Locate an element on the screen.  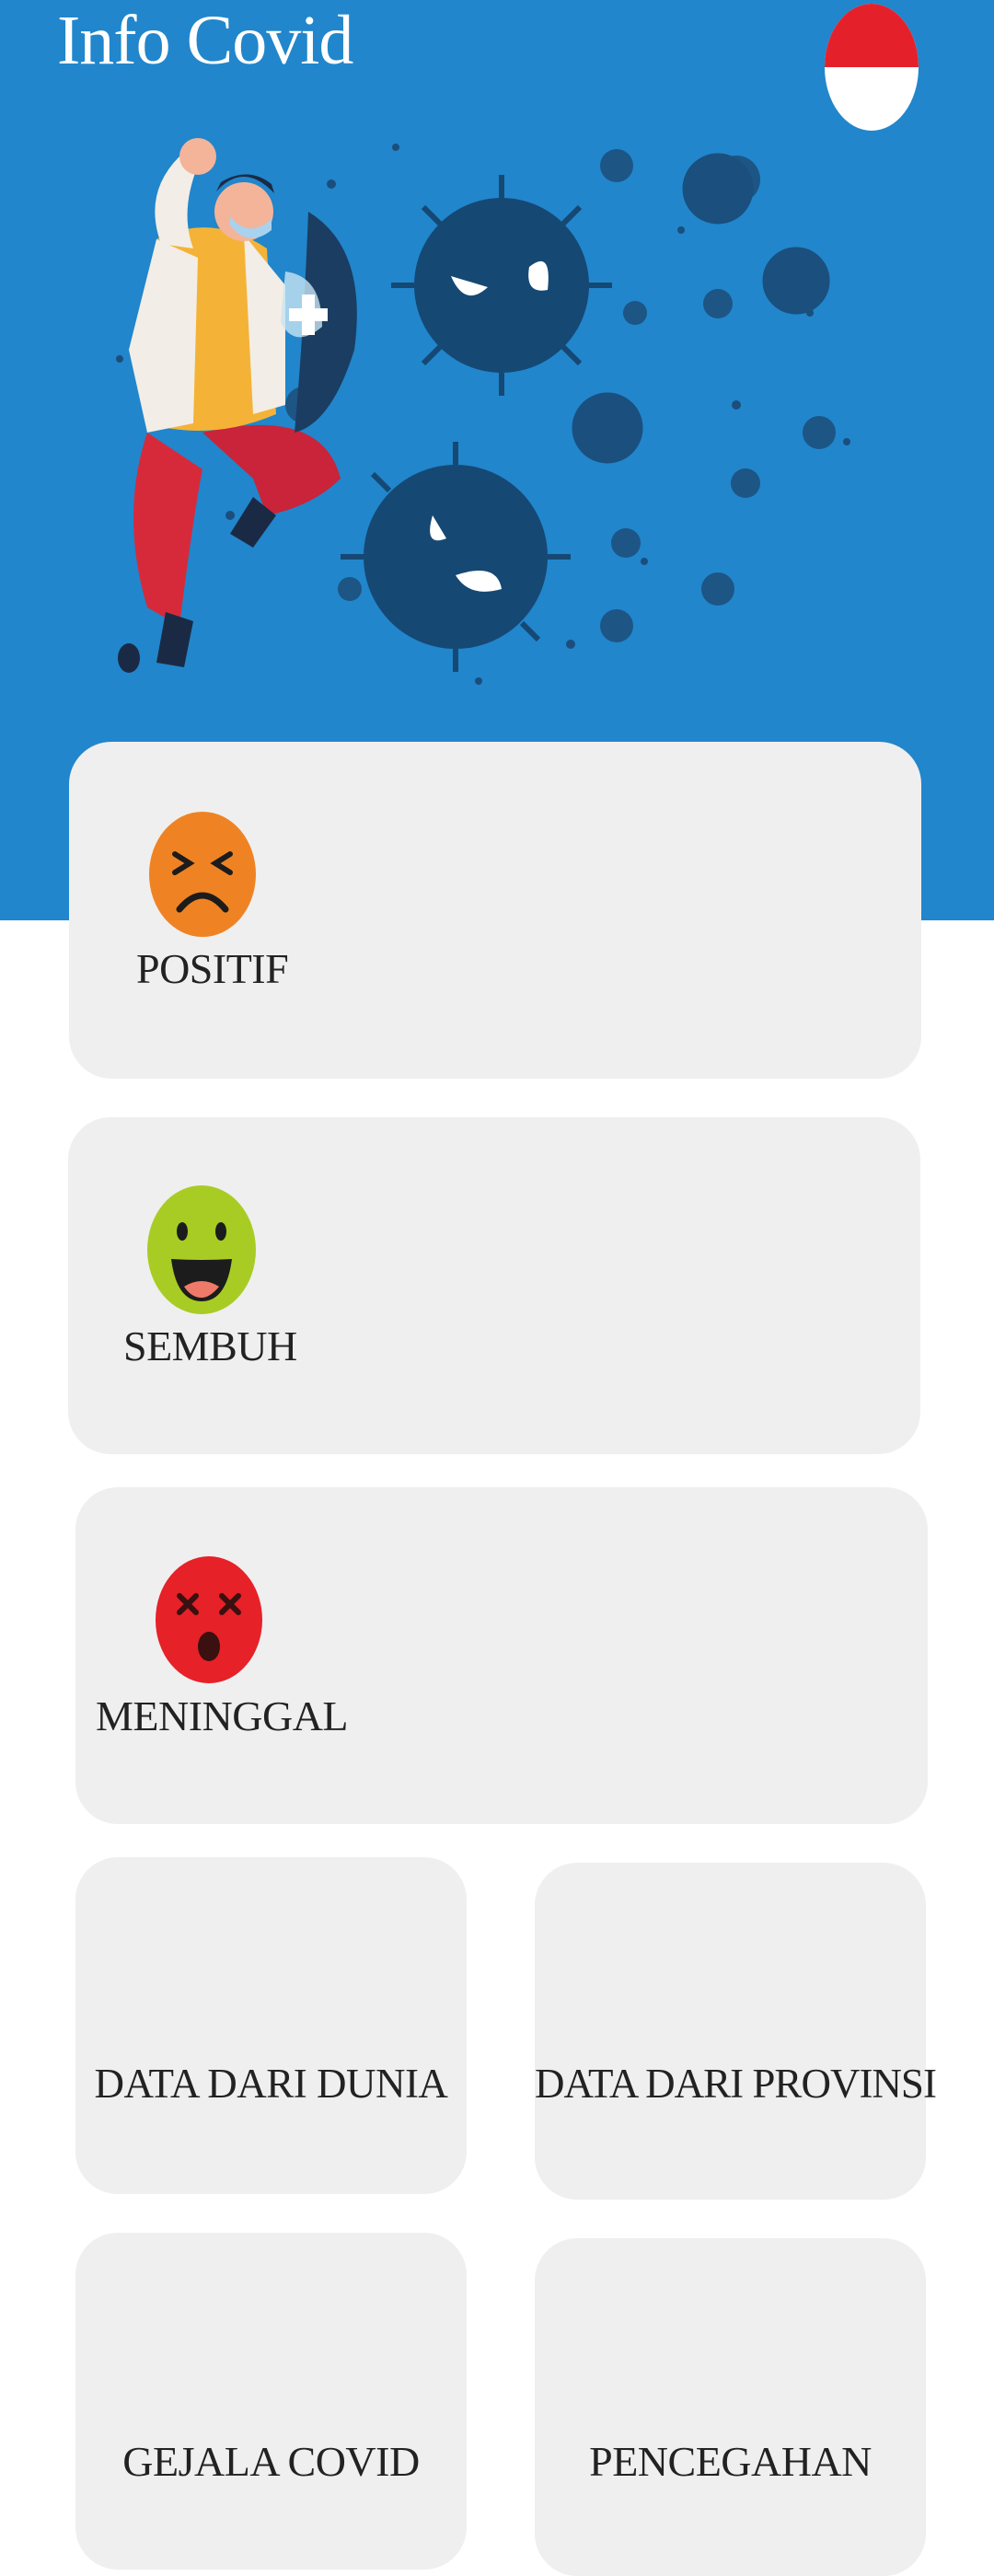
positive-card: POSITIF is located at coordinates (495, 911).